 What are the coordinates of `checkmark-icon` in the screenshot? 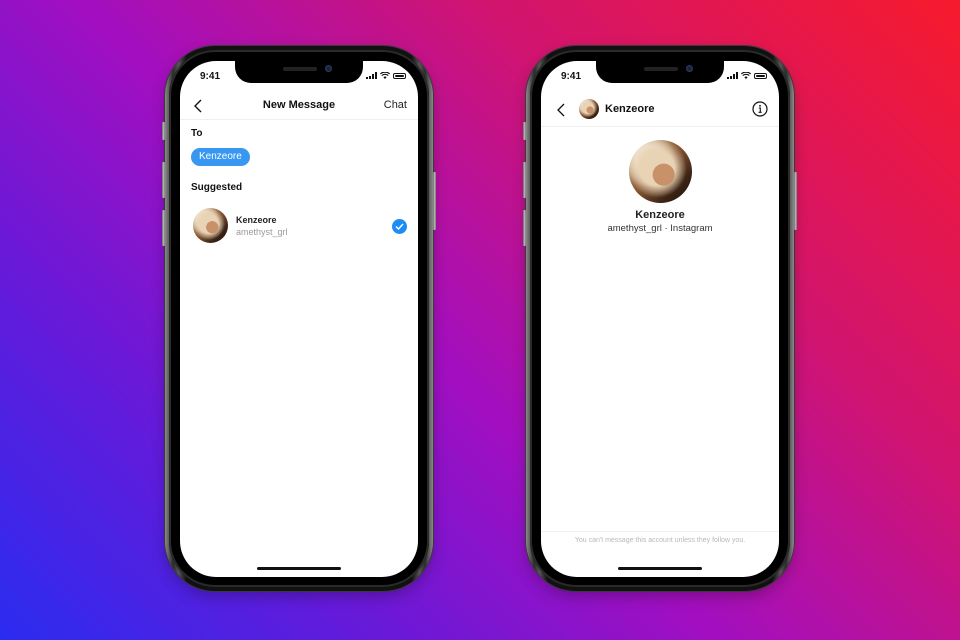 It's located at (399, 226).